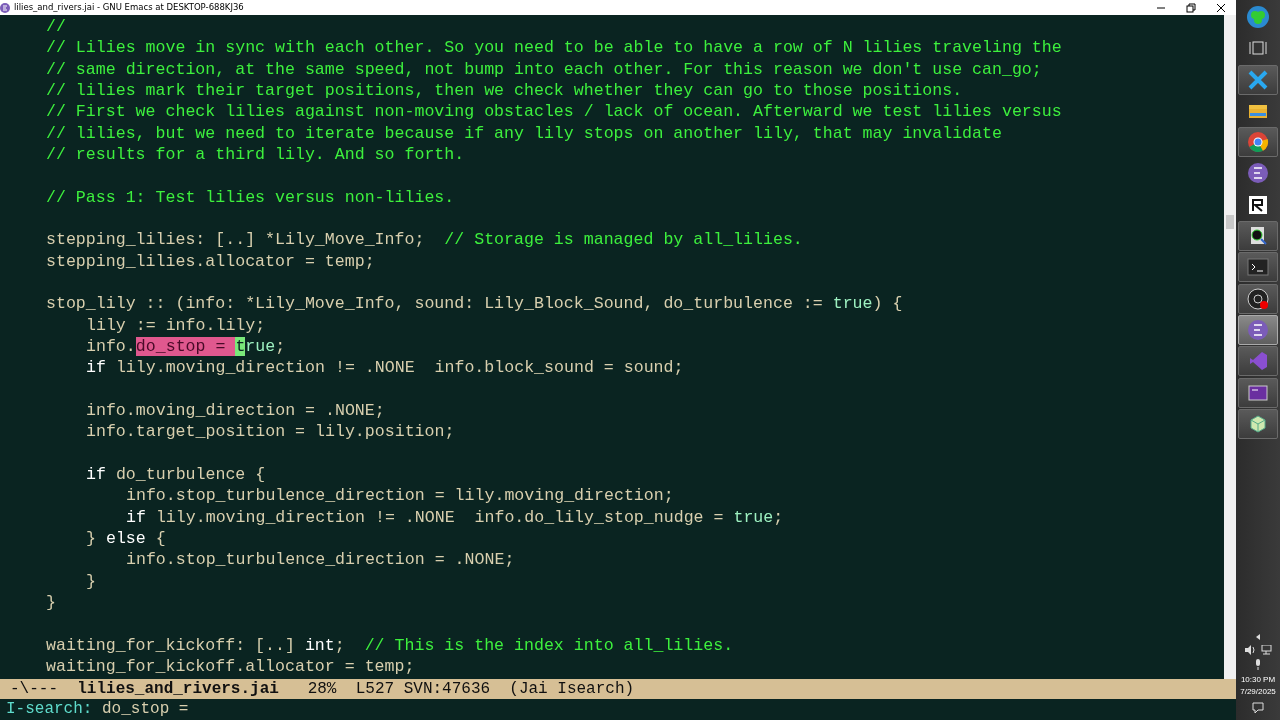  Describe the element at coordinates (236, 410) in the screenshot. I see `code-line: info.moving_direction = .NONE;` at that location.